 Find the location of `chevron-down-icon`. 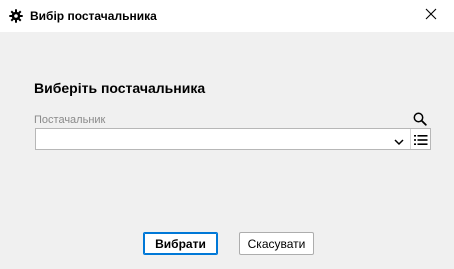

chevron-down-icon is located at coordinates (399, 140).